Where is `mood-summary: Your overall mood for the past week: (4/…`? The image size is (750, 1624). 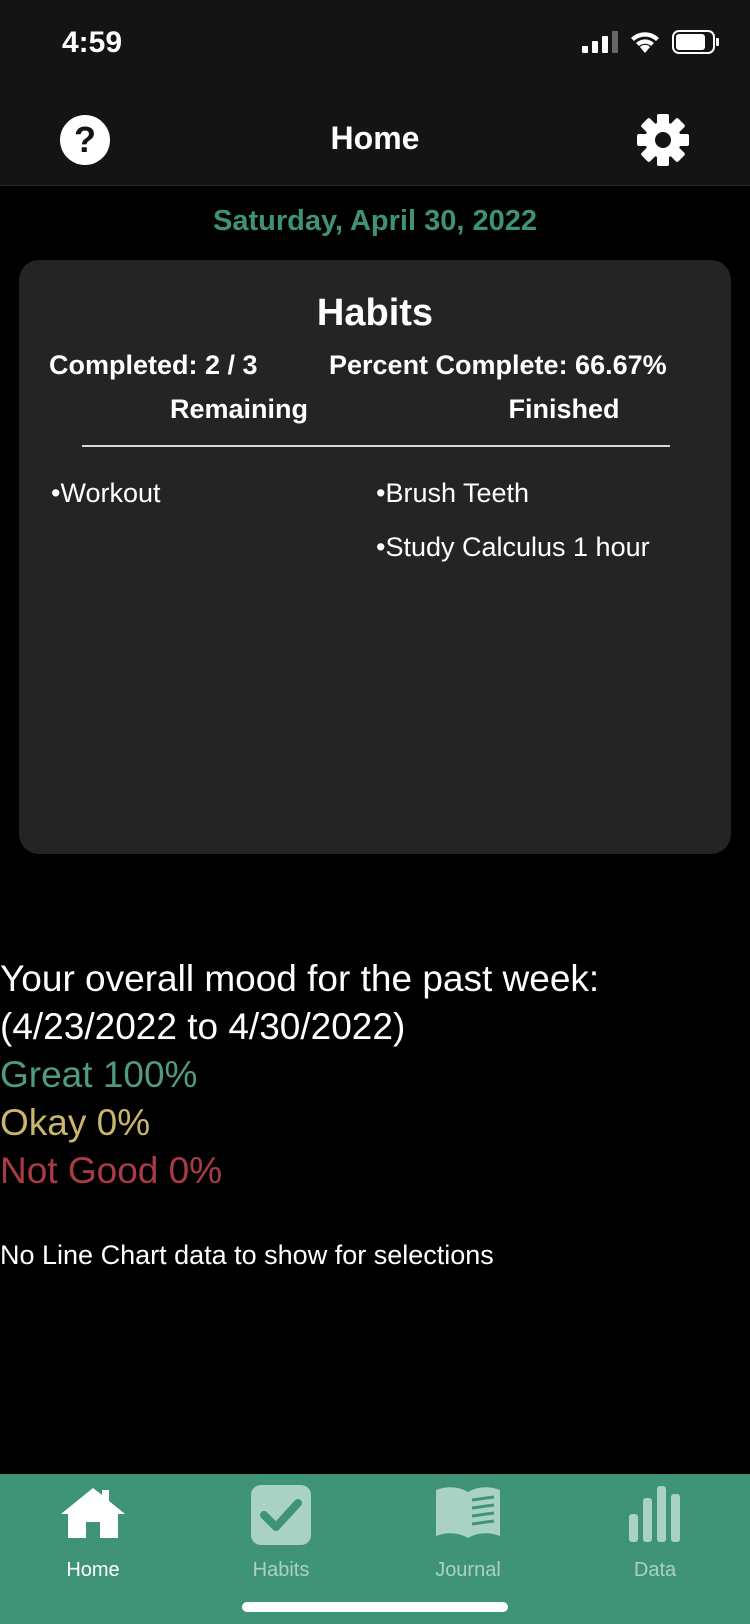
mood-summary: Your overall mood for the past week: (4/… is located at coordinates (299, 1075).